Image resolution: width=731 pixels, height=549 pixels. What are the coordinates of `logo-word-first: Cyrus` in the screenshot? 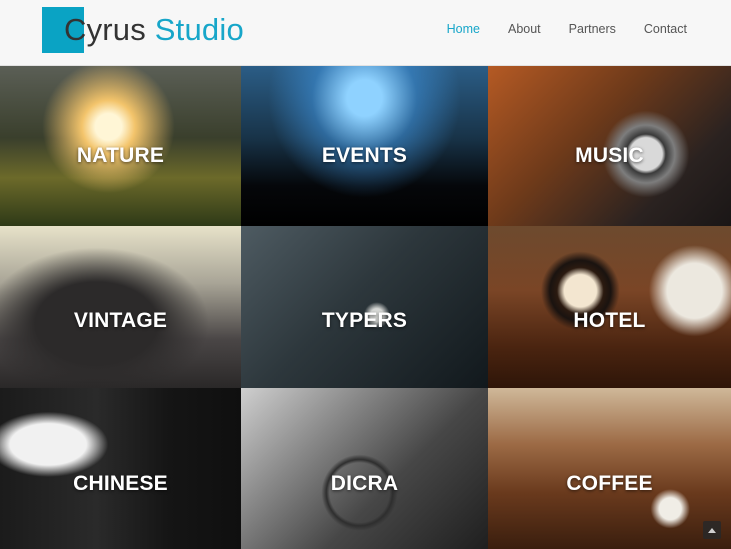 It's located at (105, 29).